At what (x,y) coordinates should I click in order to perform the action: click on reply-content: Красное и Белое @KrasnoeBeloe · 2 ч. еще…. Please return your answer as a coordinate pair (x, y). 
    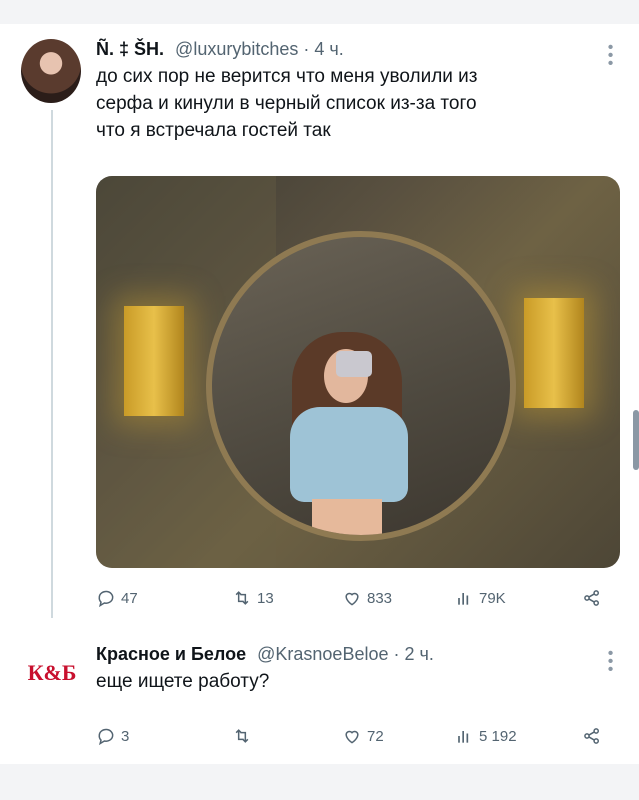
    Looking at the image, I should click on (356, 668).